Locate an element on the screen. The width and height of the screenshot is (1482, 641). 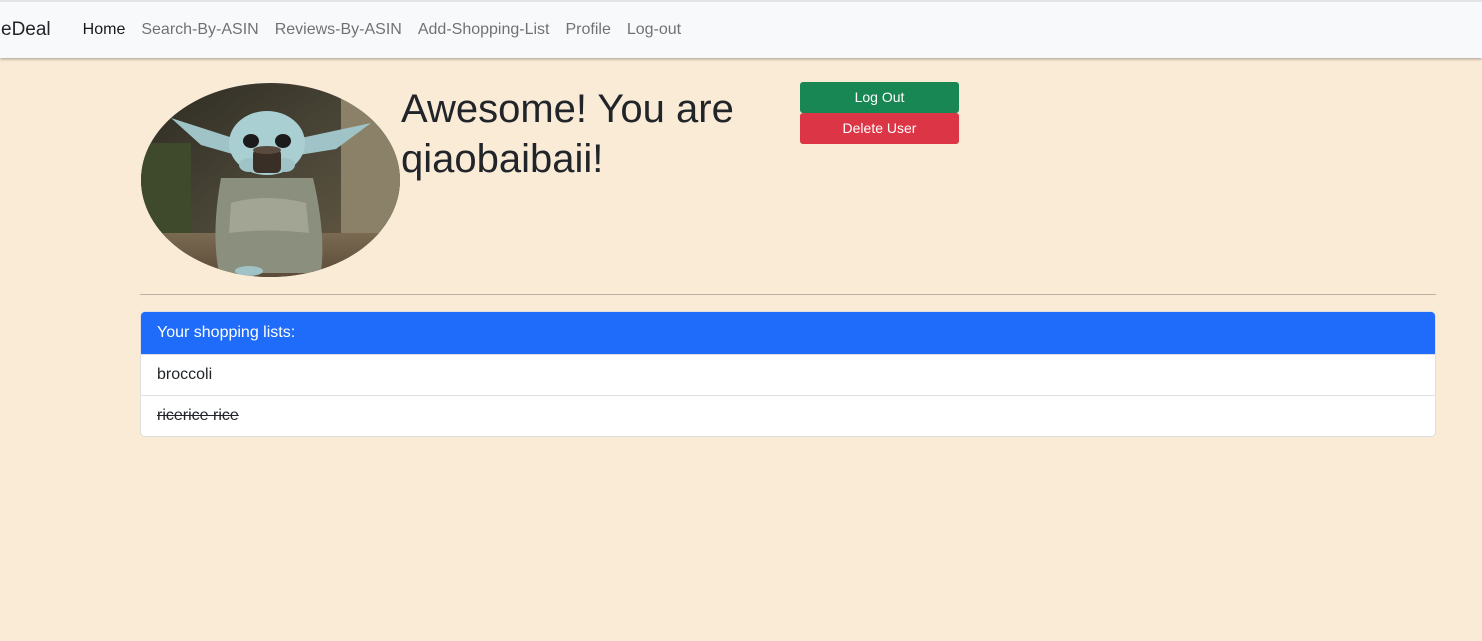
nav-link-search-by-asin: Search-By-ASIN is located at coordinates (199, 30).